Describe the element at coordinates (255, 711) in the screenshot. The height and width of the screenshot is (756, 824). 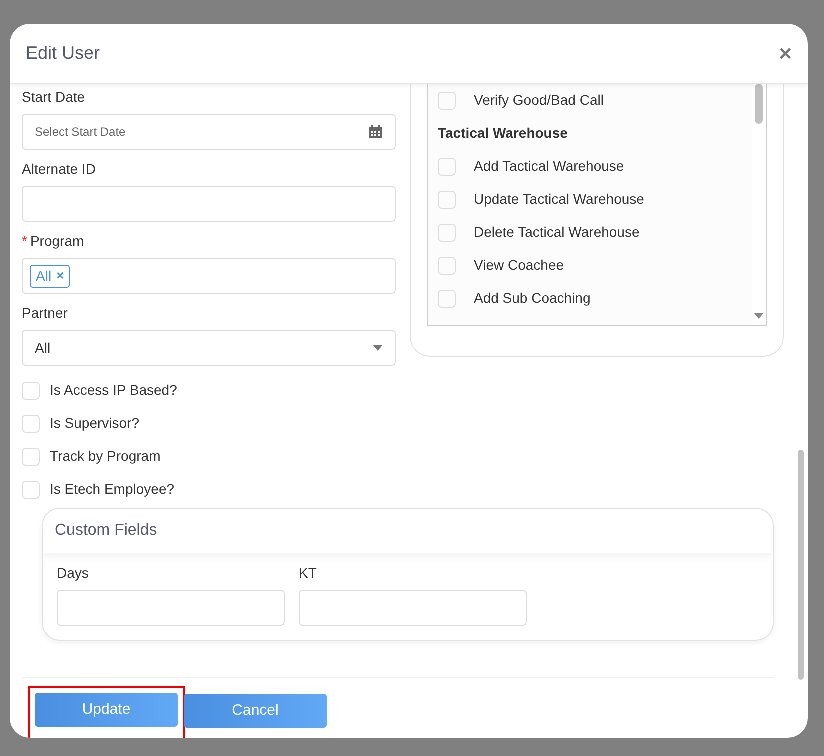
I see `cancel-button: Cancel` at that location.